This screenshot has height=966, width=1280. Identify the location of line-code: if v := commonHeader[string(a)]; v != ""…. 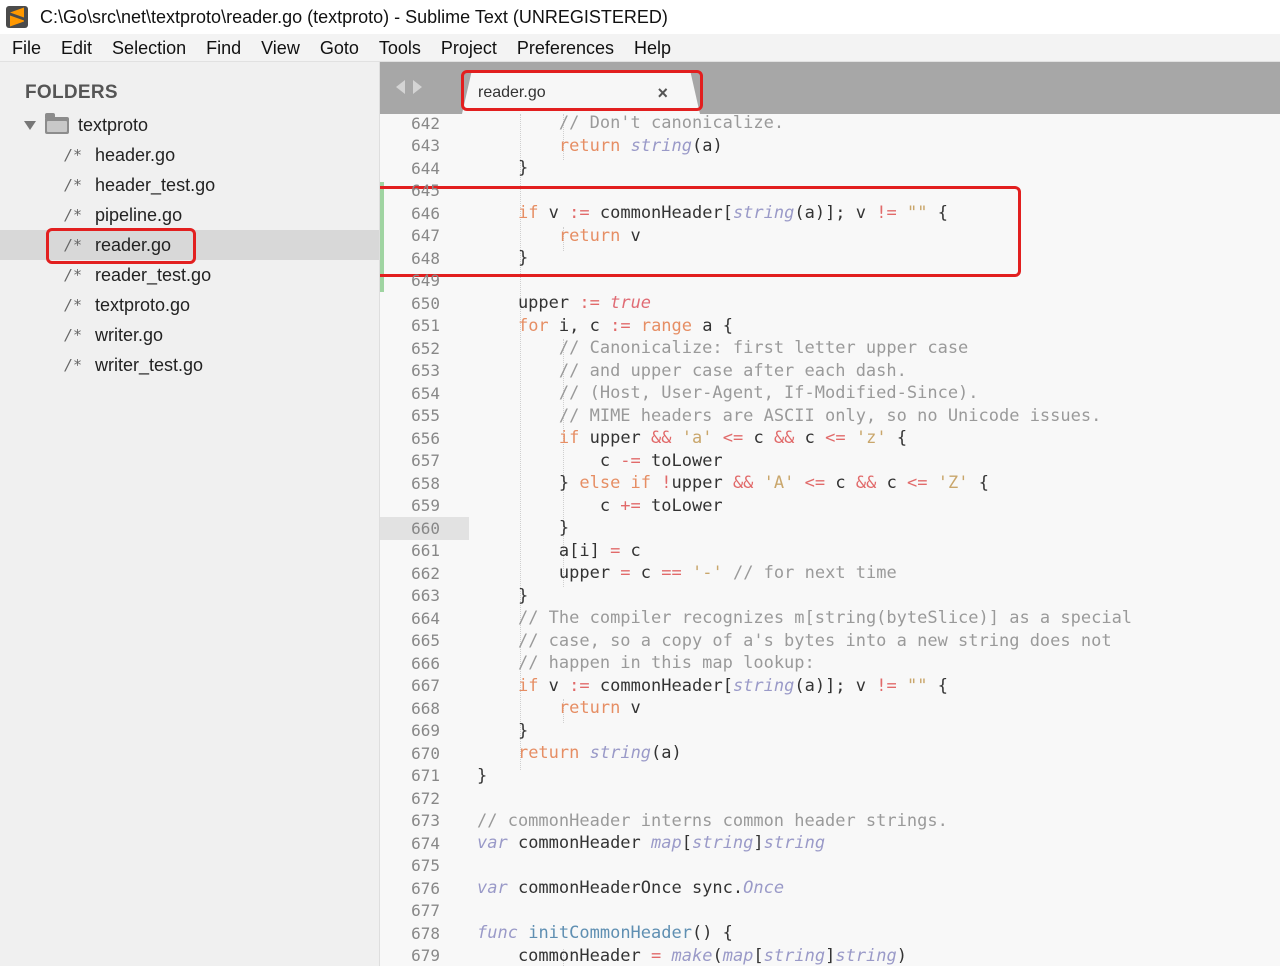
(732, 685).